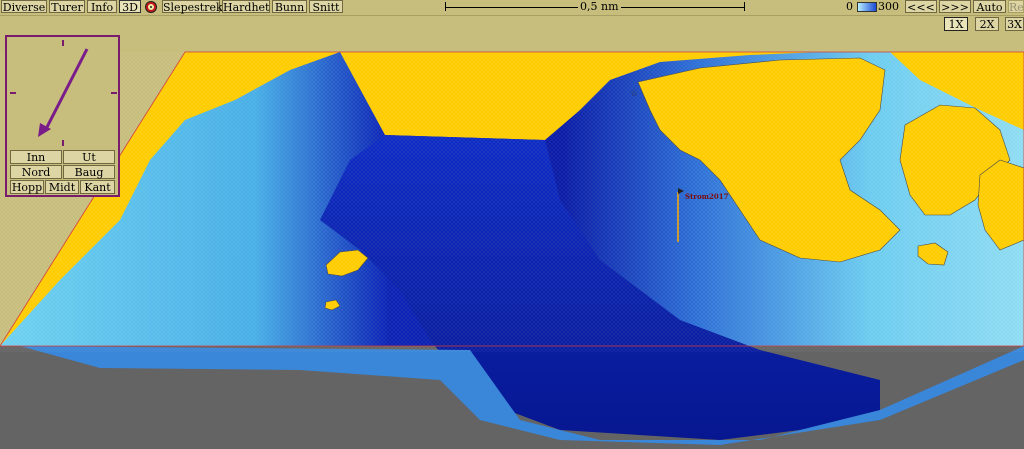  Describe the element at coordinates (867, 7) in the screenshot. I see `depth-legend` at that location.